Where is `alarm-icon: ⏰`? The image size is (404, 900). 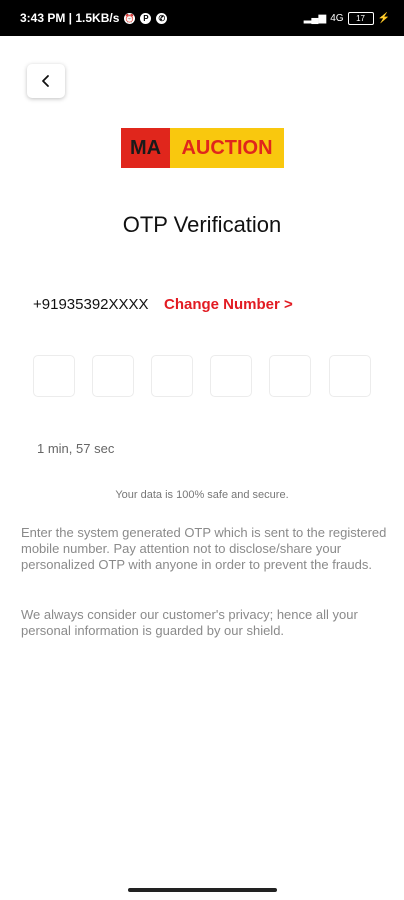
alarm-icon: ⏰ is located at coordinates (130, 18).